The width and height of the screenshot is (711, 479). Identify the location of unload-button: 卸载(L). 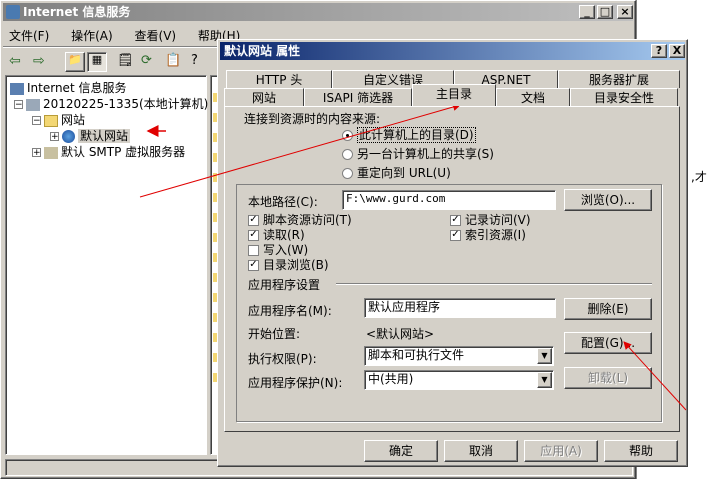
(608, 378).